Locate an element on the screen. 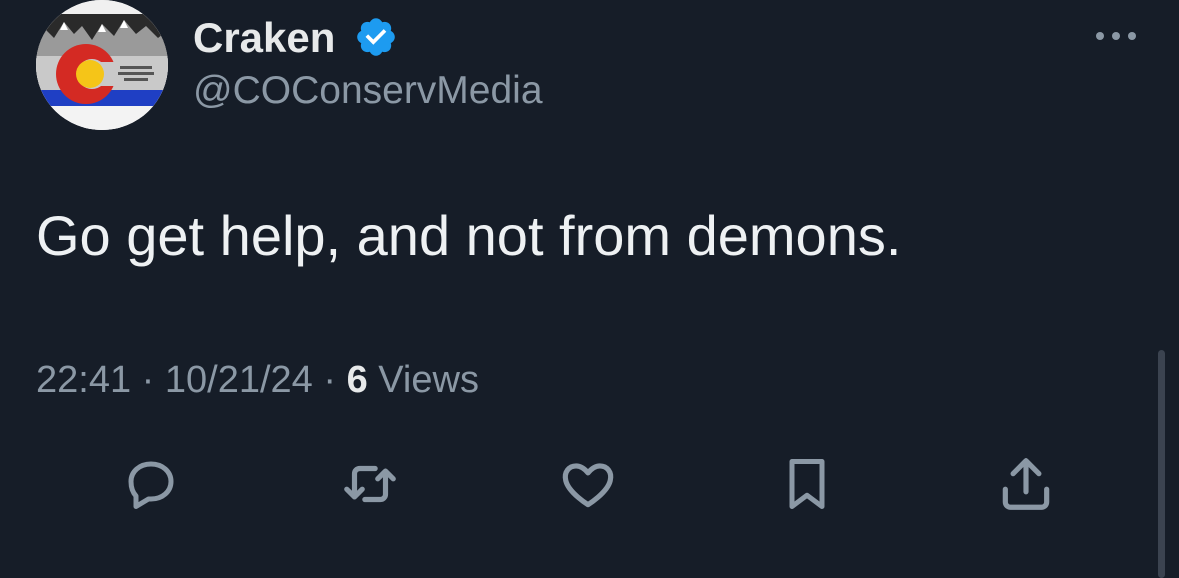  retweet-button is located at coordinates (370, 484).